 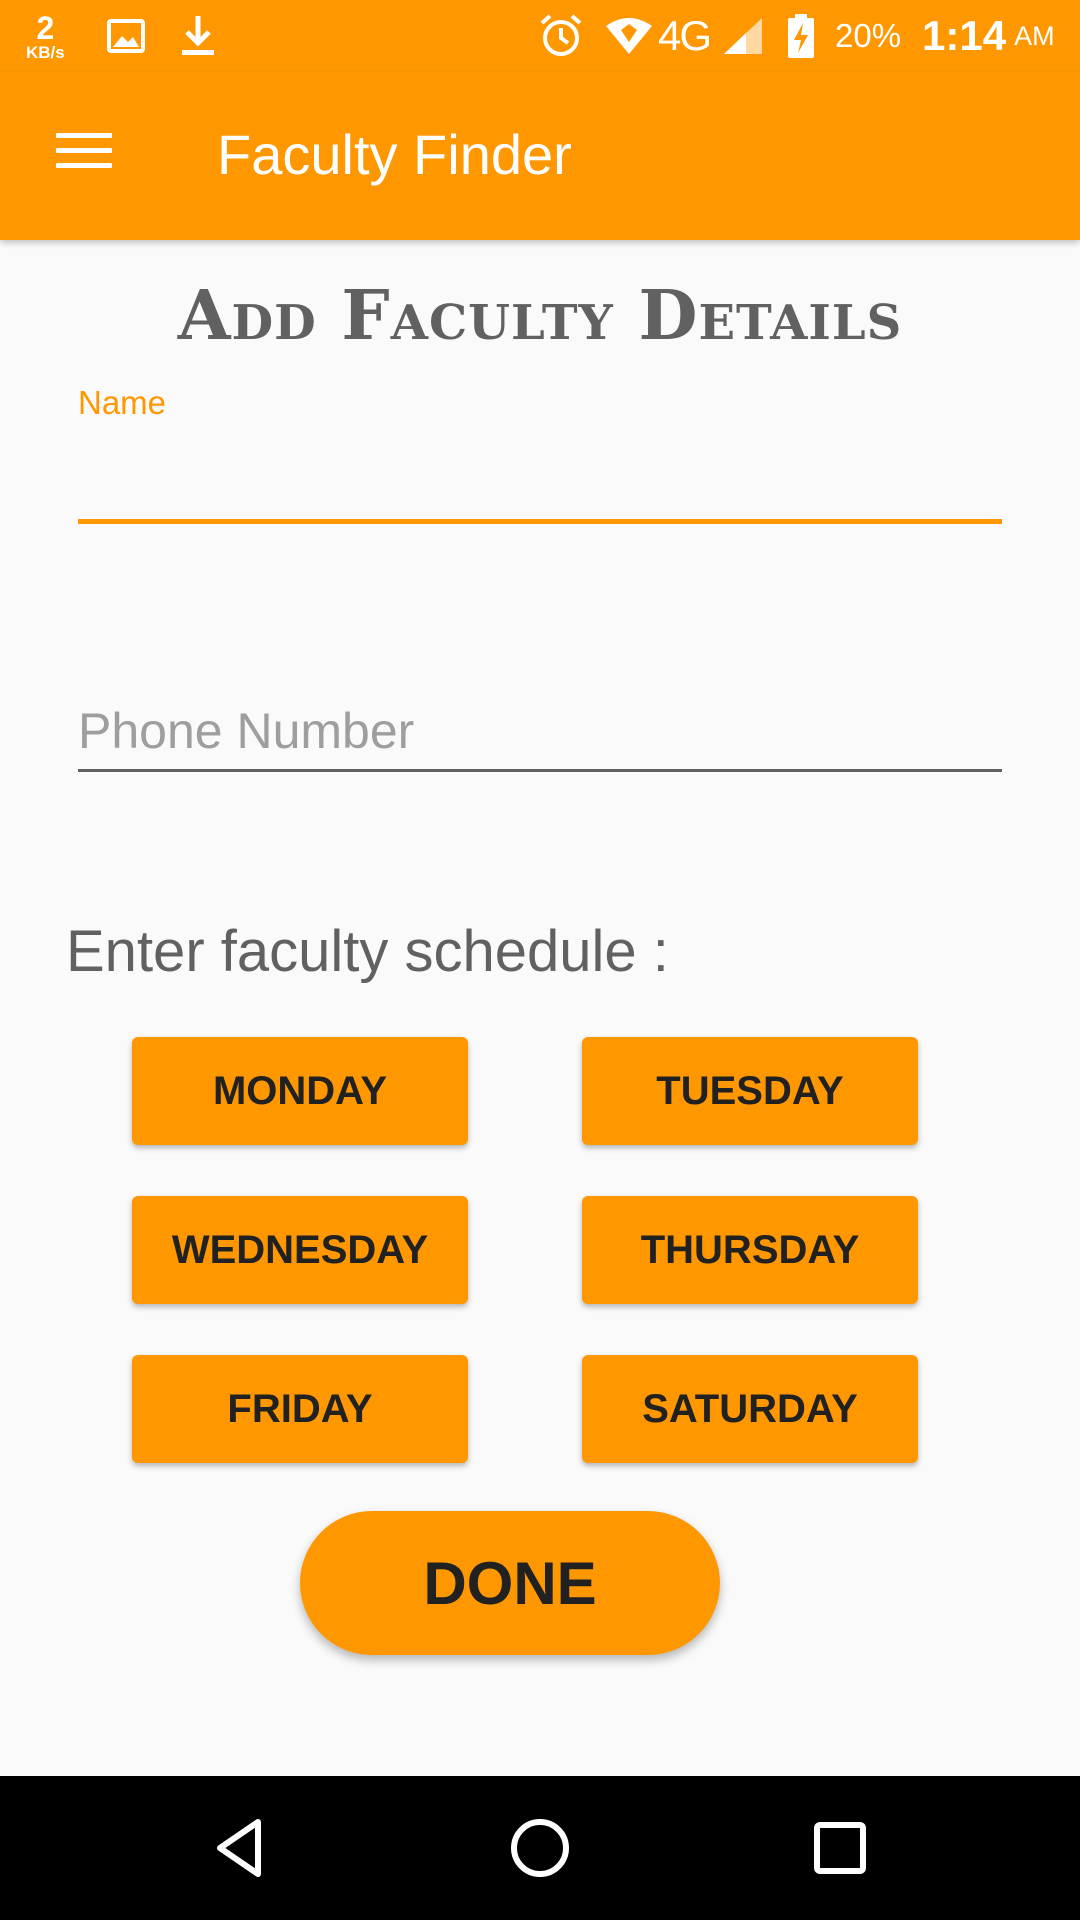 I want to click on back-icon, so click(x=240, y=1848).